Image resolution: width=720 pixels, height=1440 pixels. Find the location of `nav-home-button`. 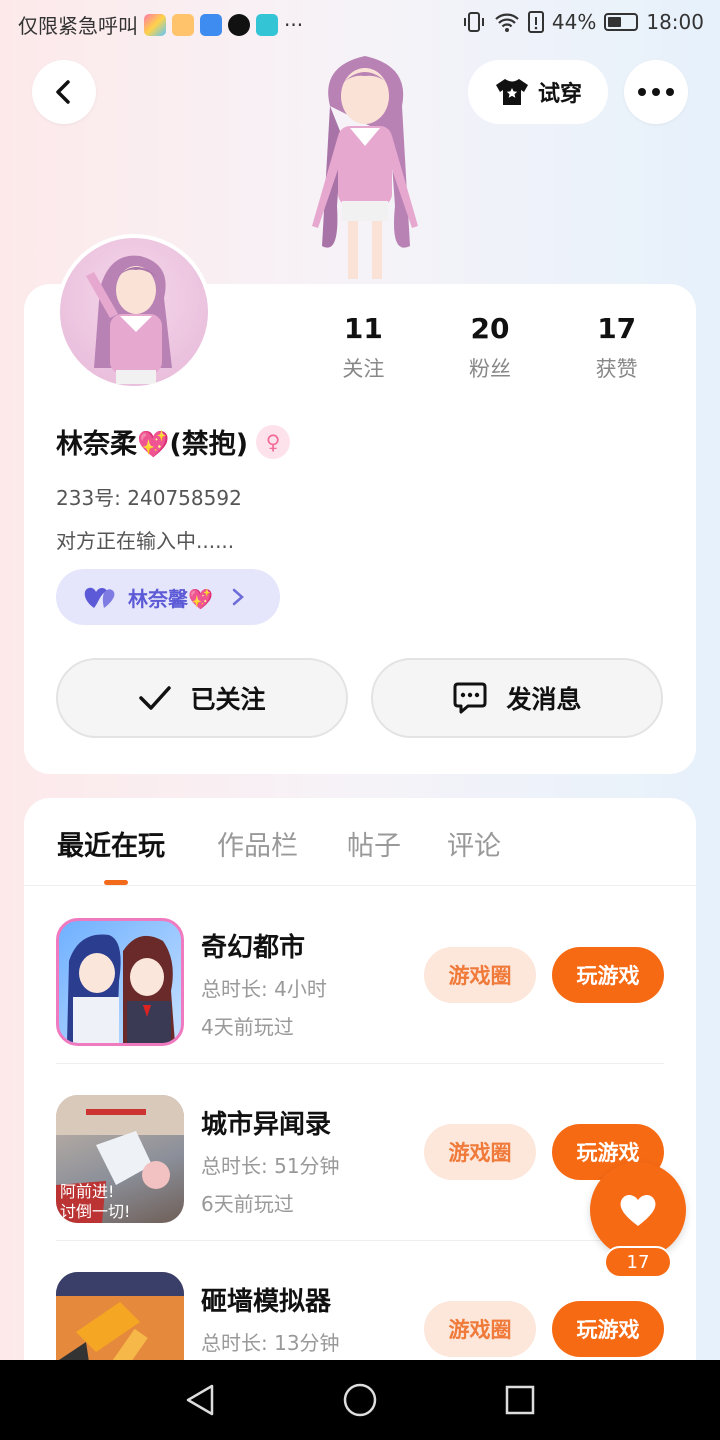

nav-home-button is located at coordinates (360, 1400).